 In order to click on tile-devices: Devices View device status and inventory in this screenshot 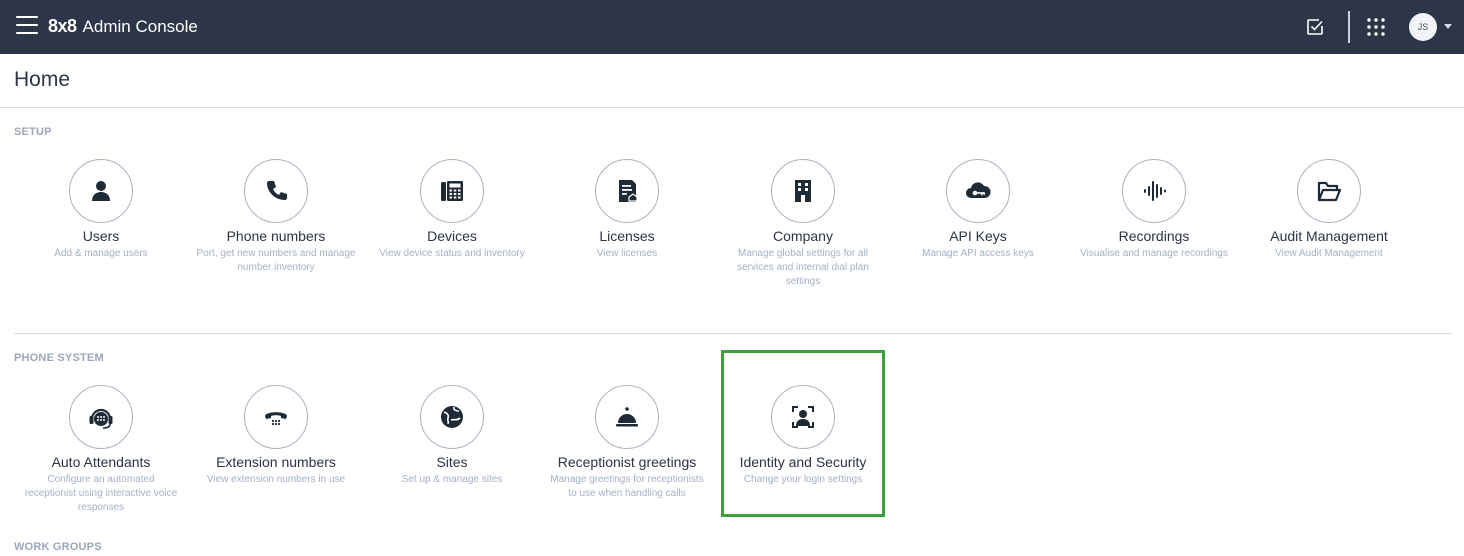, I will do `click(452, 210)`.